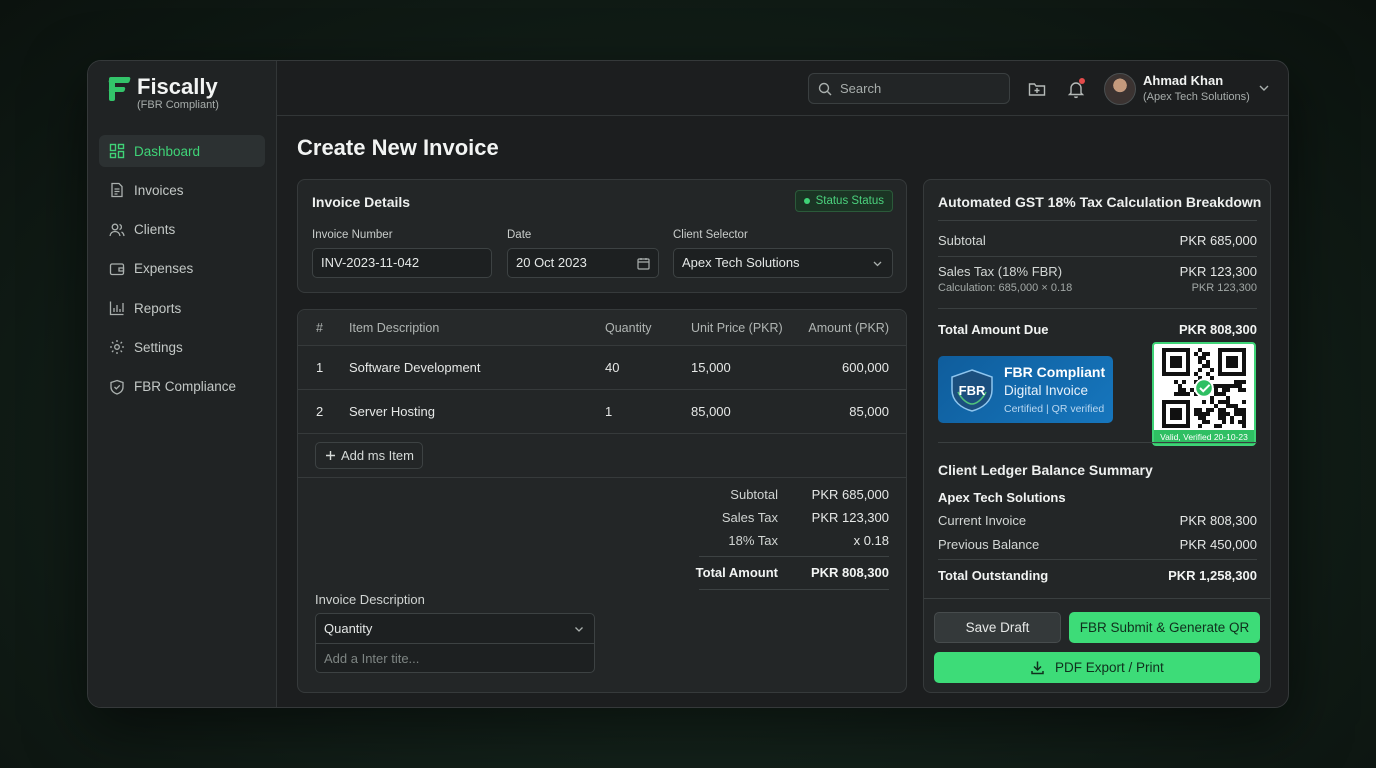 Image resolution: width=1376 pixels, height=768 pixels. What do you see at coordinates (352, 235) in the screenshot?
I see `invoice-number-label: Invoice Number` at bounding box center [352, 235].